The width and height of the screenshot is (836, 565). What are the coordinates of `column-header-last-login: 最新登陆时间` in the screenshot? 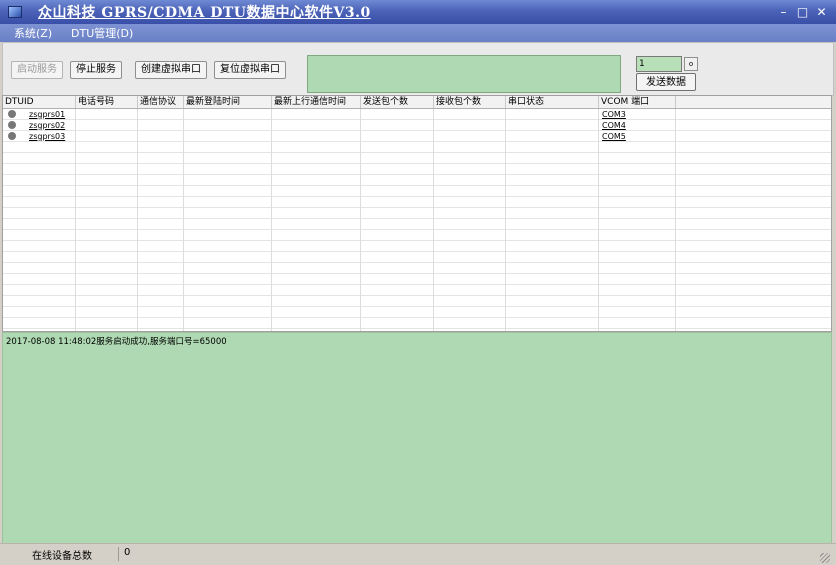 It's located at (228, 102).